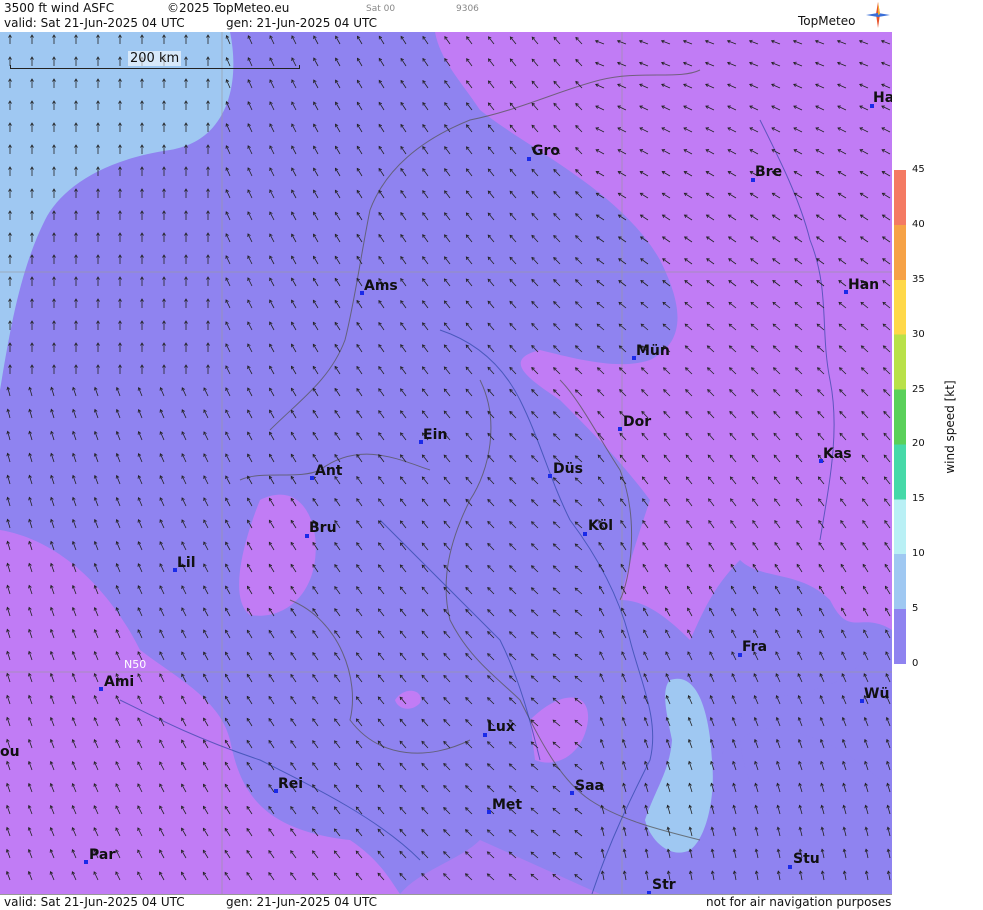  What do you see at coordinates (501, 727) in the screenshot?
I see `city-label-lux: Lux` at bounding box center [501, 727].